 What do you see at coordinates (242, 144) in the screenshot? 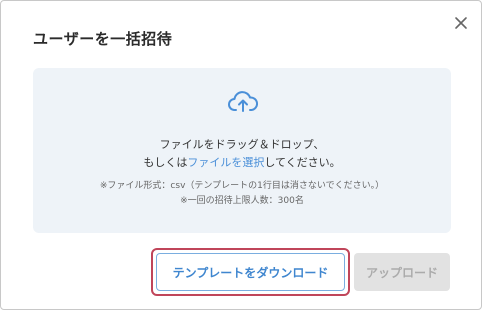
I see `dropzone-instruction: ファイルをドラッグ＆ドロップ、` at bounding box center [242, 144].